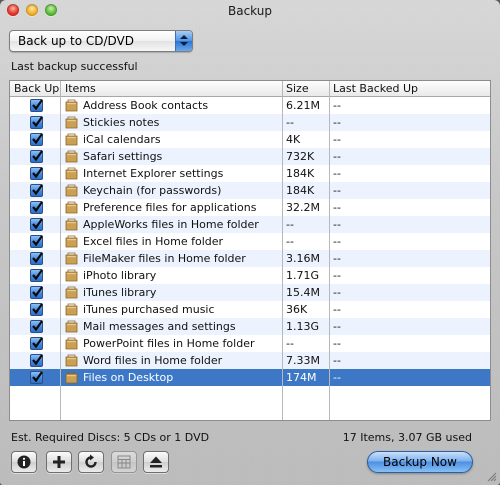 The image size is (500, 485). I want to click on item-size: 174M, so click(301, 377).